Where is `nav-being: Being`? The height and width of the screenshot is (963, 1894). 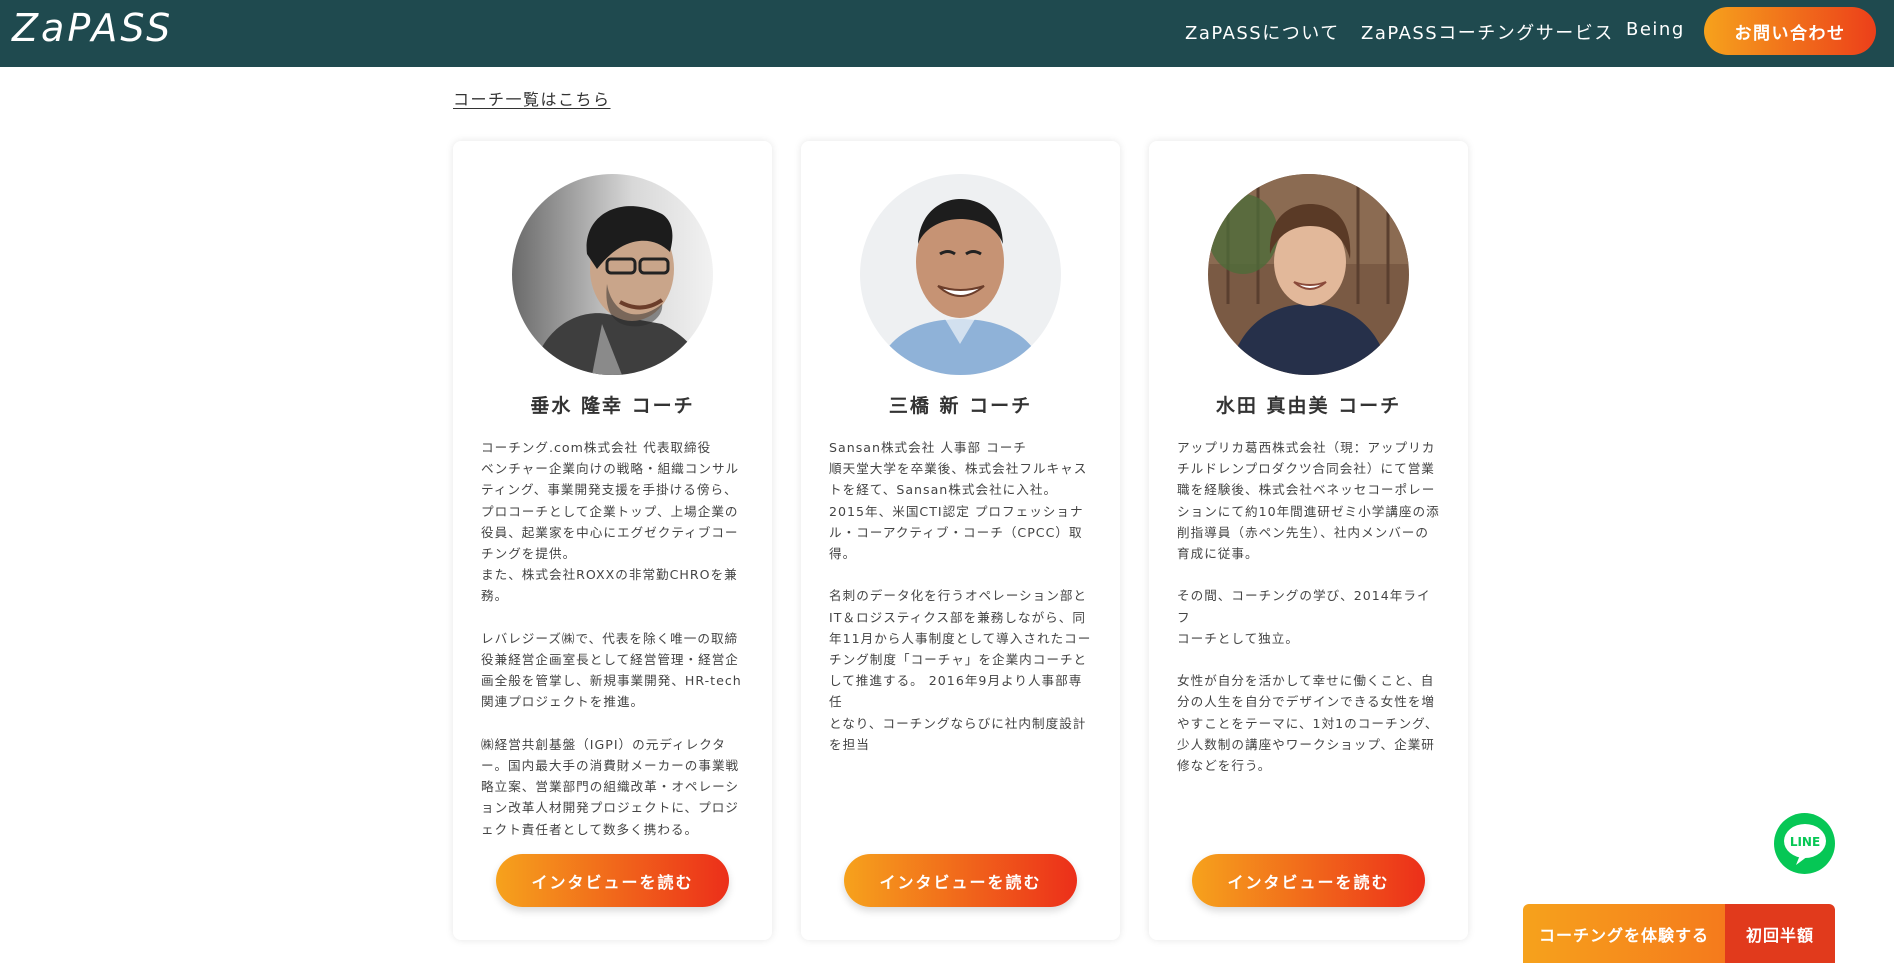
nav-being: Being is located at coordinates (1655, 29).